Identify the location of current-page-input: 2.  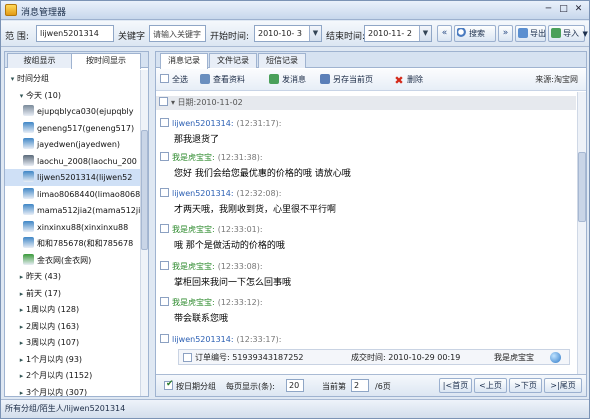
(360, 385).